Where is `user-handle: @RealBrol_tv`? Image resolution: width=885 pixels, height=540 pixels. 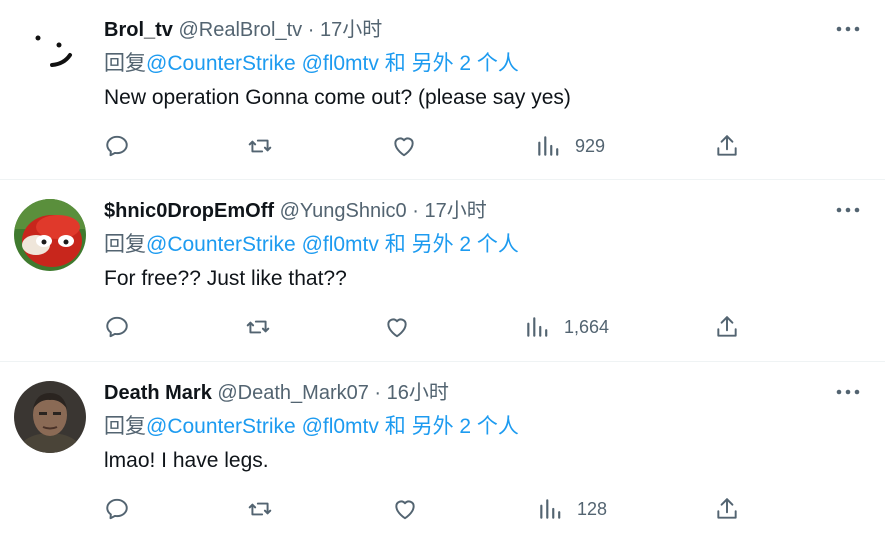 user-handle: @RealBrol_tv is located at coordinates (240, 30).